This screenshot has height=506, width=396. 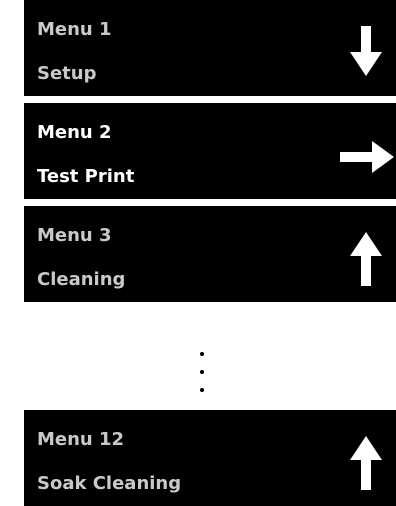 What do you see at coordinates (366, 48) in the screenshot?
I see `arrow-down-icon` at bounding box center [366, 48].